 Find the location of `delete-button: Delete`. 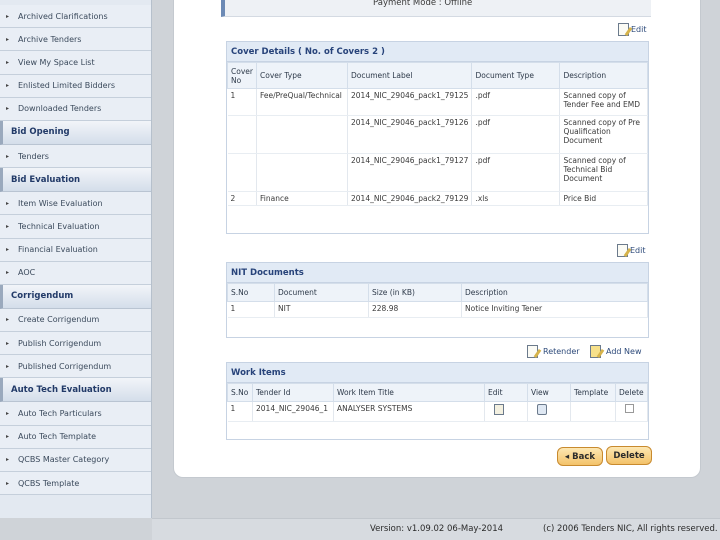

delete-button: Delete is located at coordinates (629, 455).